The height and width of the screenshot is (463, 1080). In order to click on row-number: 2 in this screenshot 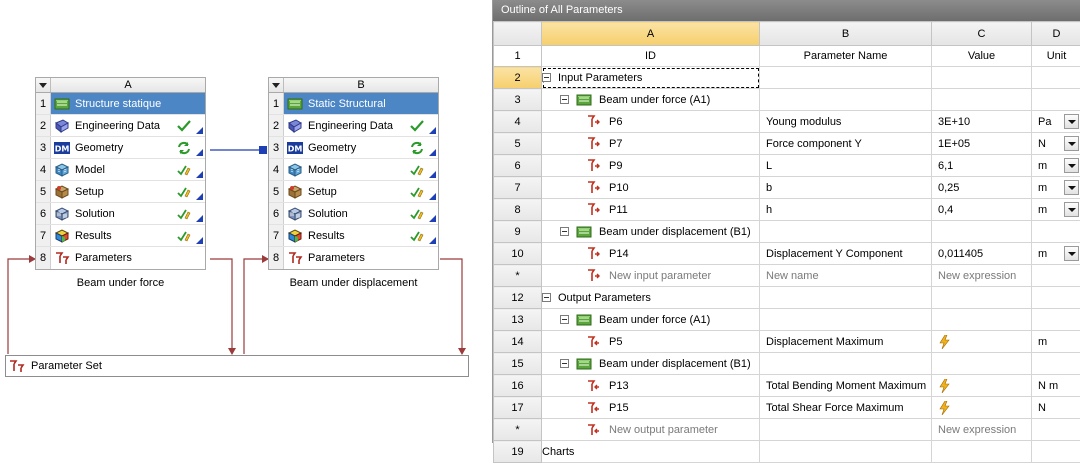, I will do `click(518, 78)`.